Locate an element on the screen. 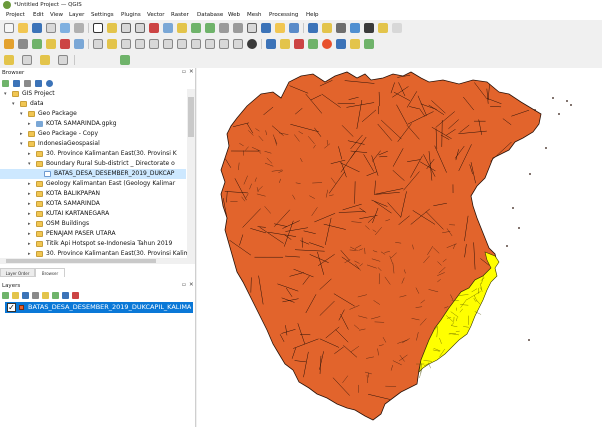 This screenshot has width=602, height=427. plugin-a-icon is located at coordinates (285, 44).